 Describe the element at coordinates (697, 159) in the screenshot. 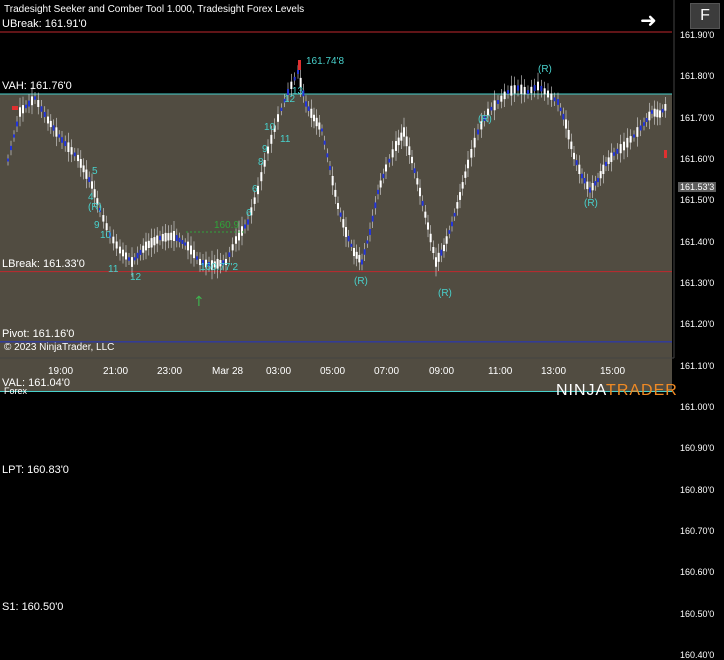

I see `y-tick-3: 161.60'0` at that location.